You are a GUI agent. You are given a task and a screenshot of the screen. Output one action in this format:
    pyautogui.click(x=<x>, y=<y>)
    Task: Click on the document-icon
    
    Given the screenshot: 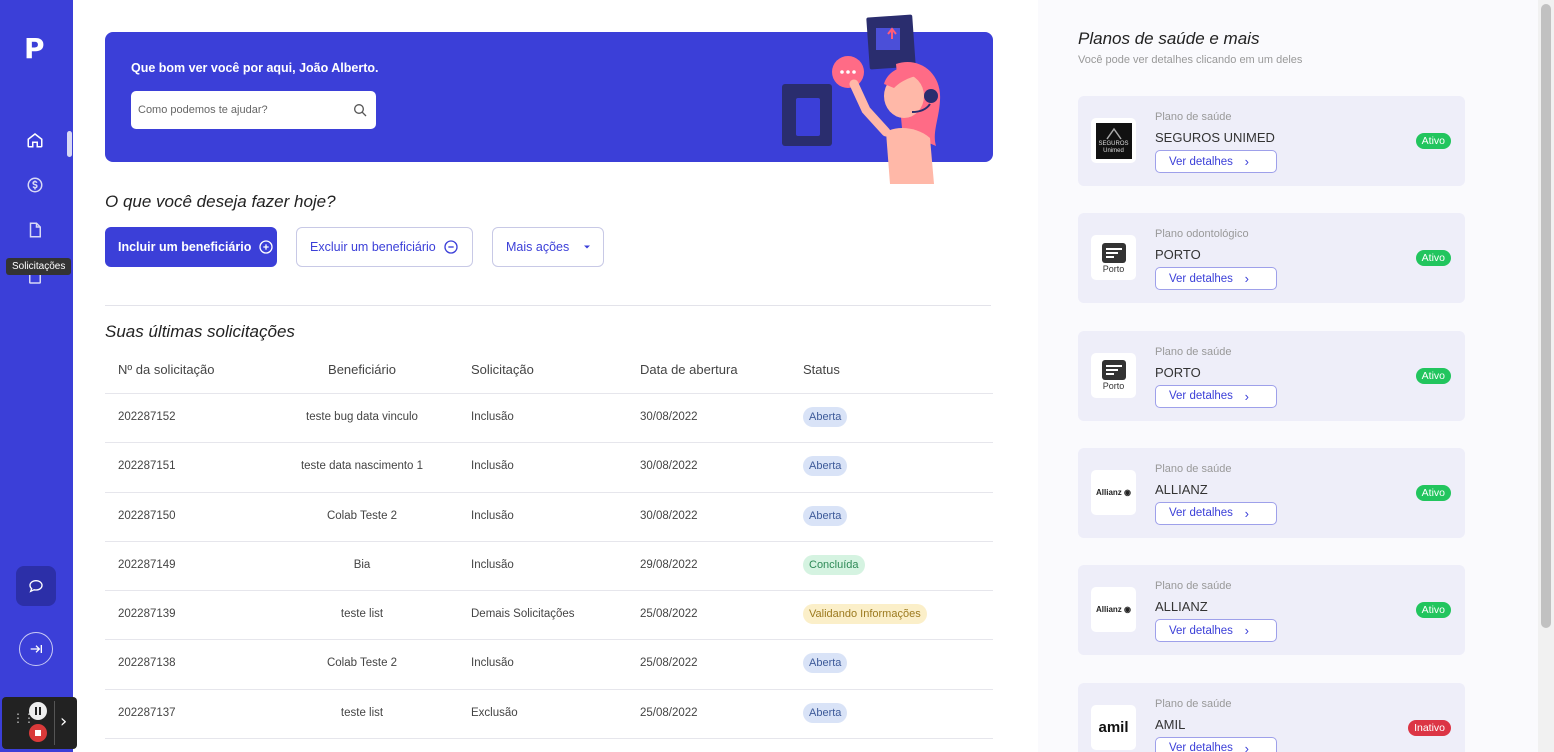 What is the action you would take?
    pyautogui.click(x=35, y=230)
    